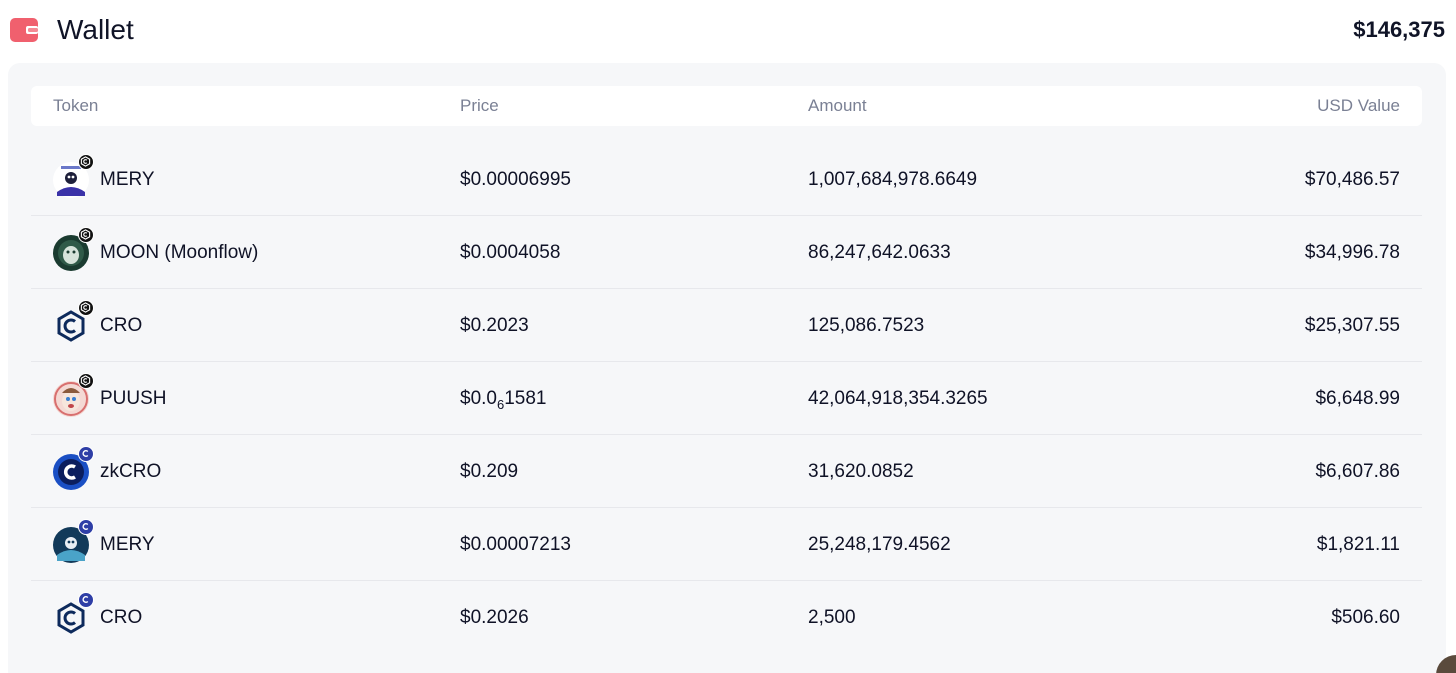  Describe the element at coordinates (510, 252) in the screenshot. I see `token-price: $0.0004058` at that location.